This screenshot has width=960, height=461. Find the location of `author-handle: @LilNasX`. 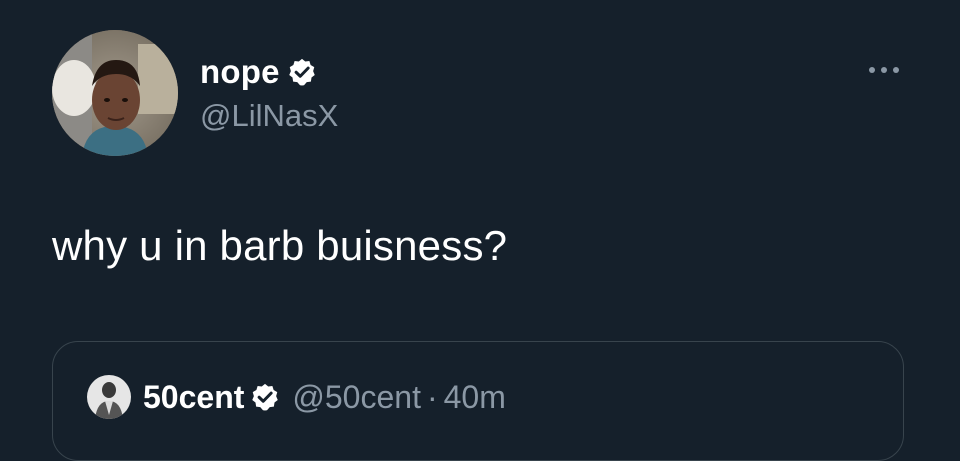

author-handle: @LilNasX is located at coordinates (269, 116).